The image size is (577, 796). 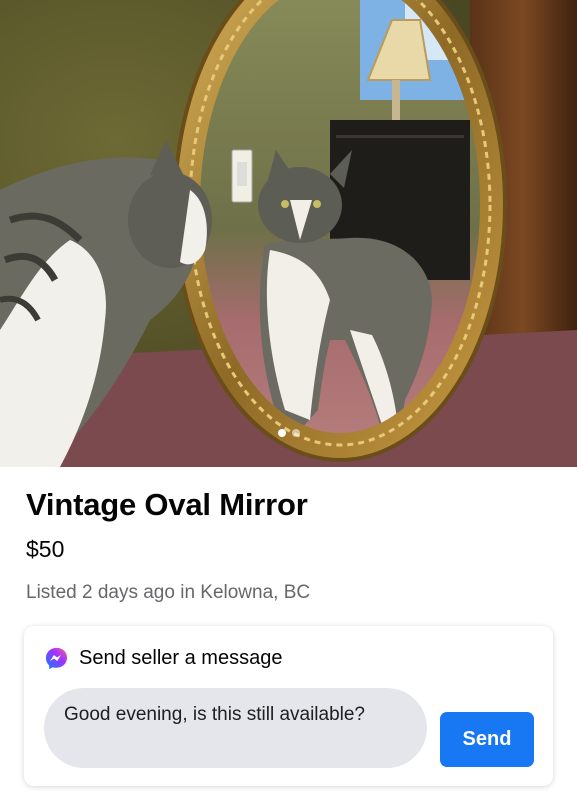 What do you see at coordinates (168, 592) in the screenshot?
I see `listing-meta: Listed 2 days ago in Kelowna, BC` at bounding box center [168, 592].